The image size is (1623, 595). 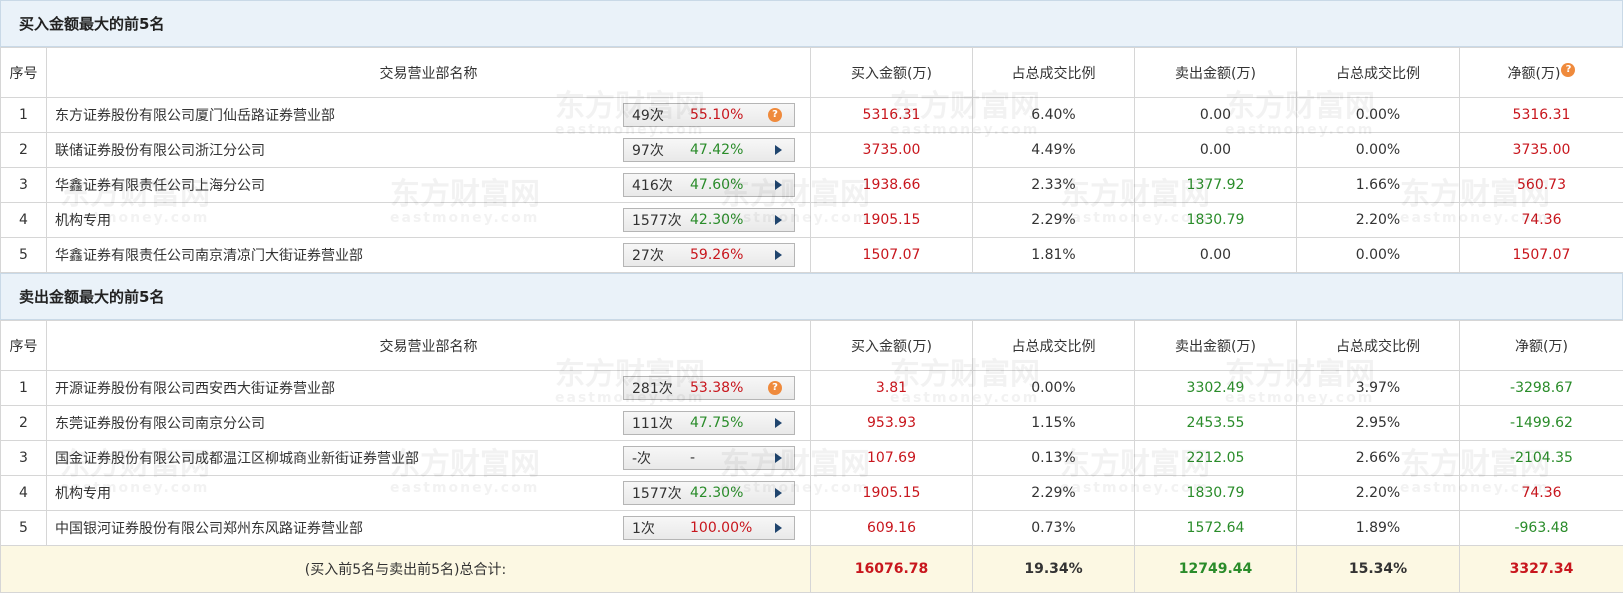 I want to click on branch-name-link: 东莞证券股份有限公司南京分公司, so click(x=160, y=423).